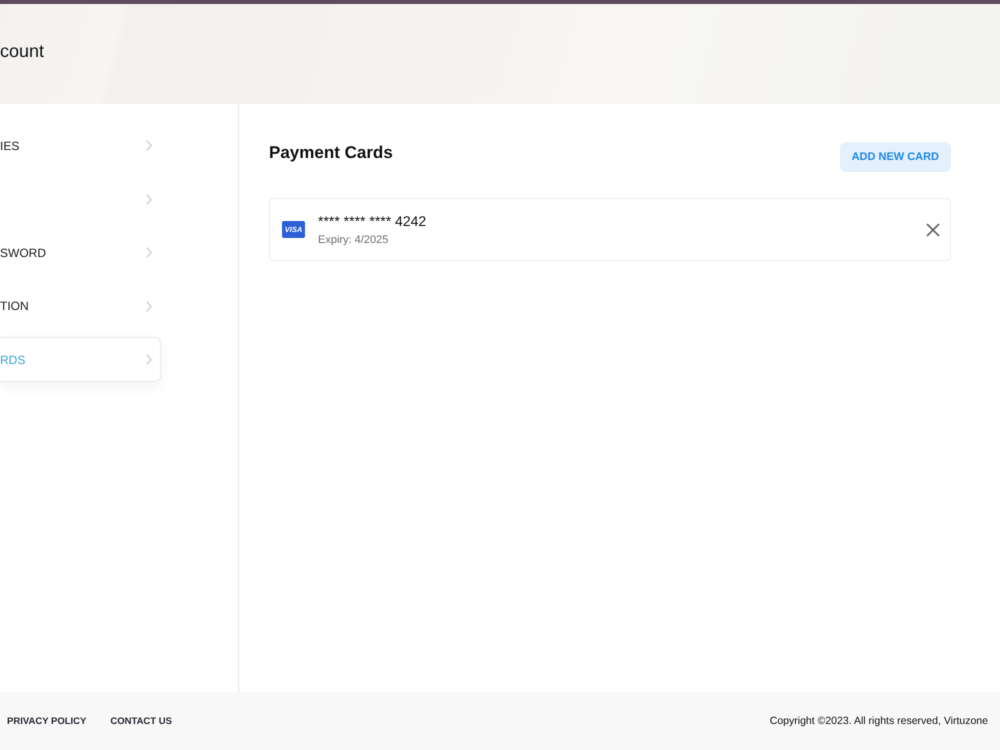 This screenshot has width=1000, height=750. I want to click on copyright-text: Copyright ©2023. All rights reserved, Virtuzone, so click(879, 721).